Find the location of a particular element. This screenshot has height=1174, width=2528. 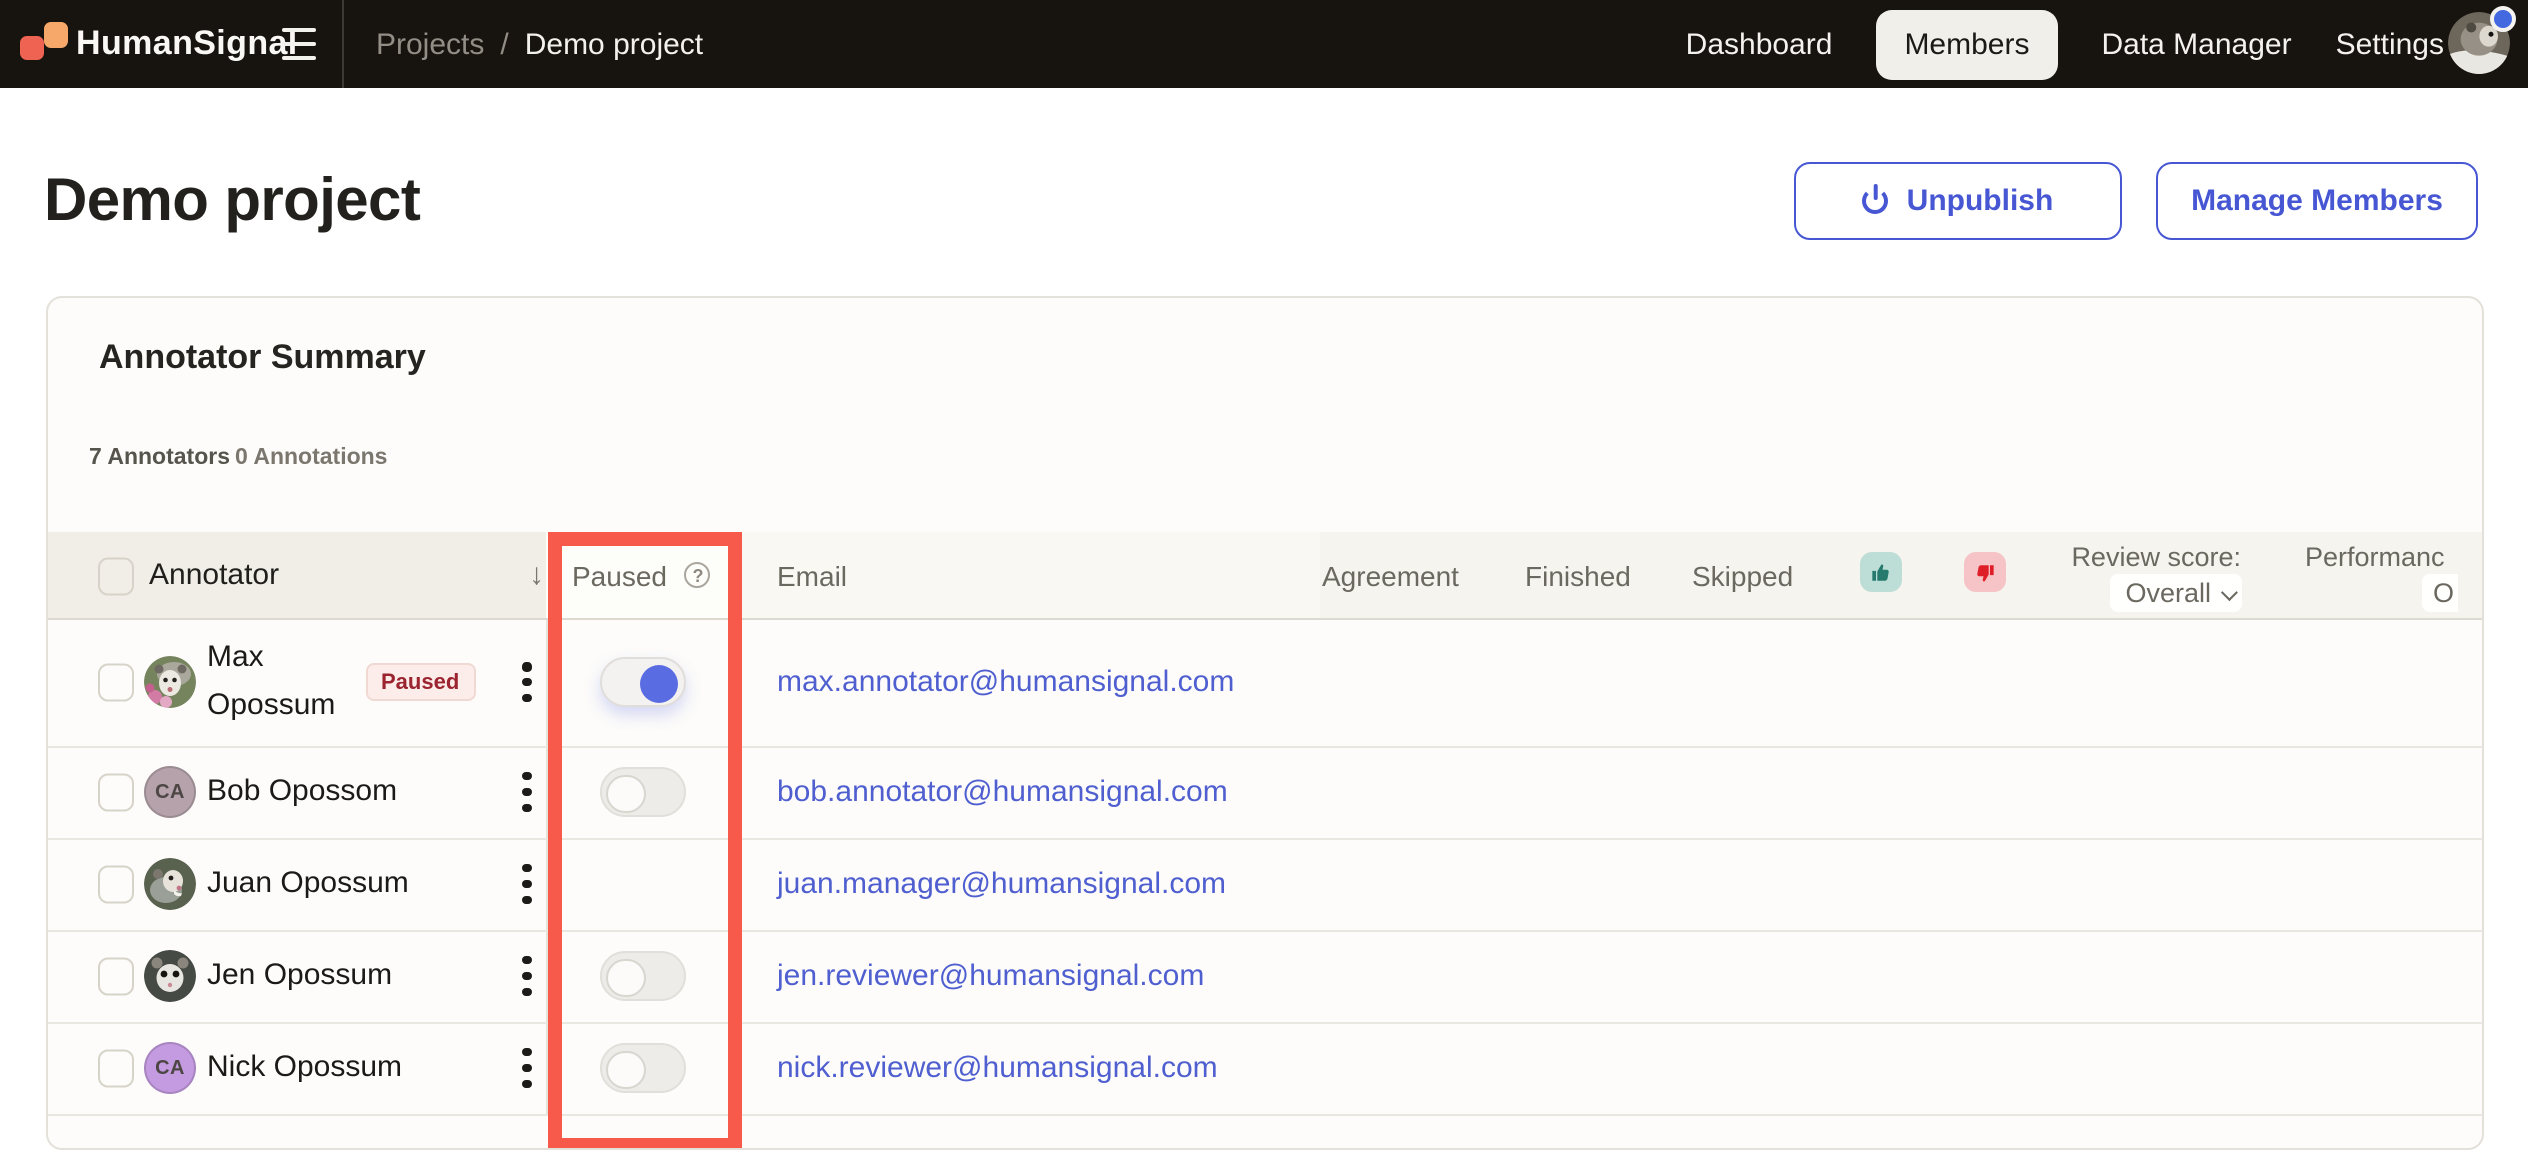

breadcrumb-projects: Projects is located at coordinates (430, 44).